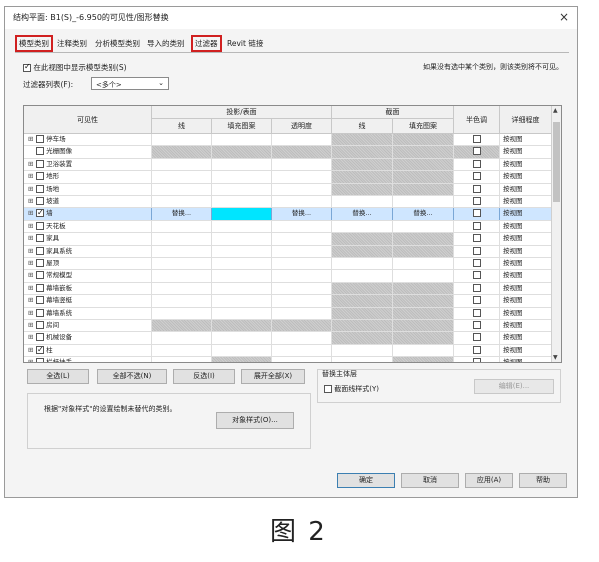 This screenshot has width=599, height=562. I want to click on close-icon: ×, so click(564, 17).